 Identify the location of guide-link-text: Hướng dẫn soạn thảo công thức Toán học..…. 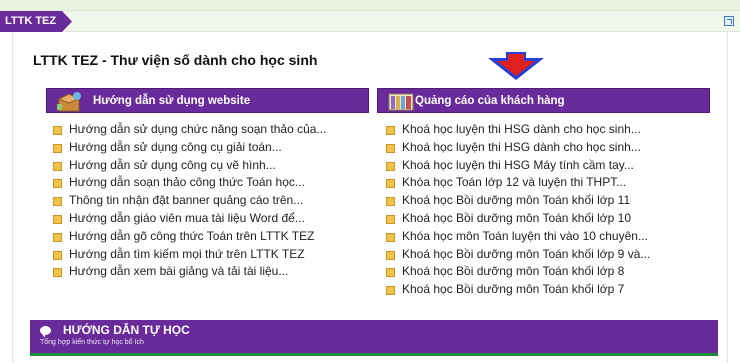
(187, 182).